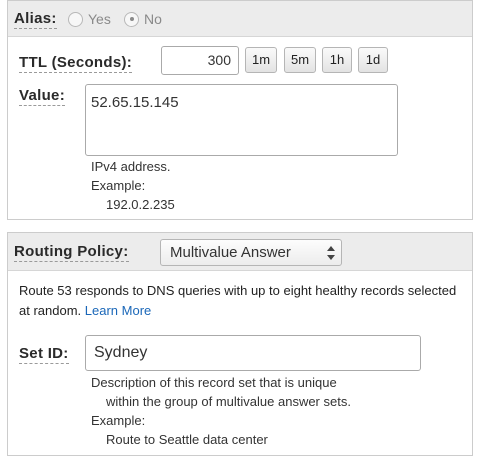 The image size is (479, 463). What do you see at coordinates (230, 252) in the screenshot?
I see `routing-policy-selected: Multivalue Answer` at bounding box center [230, 252].